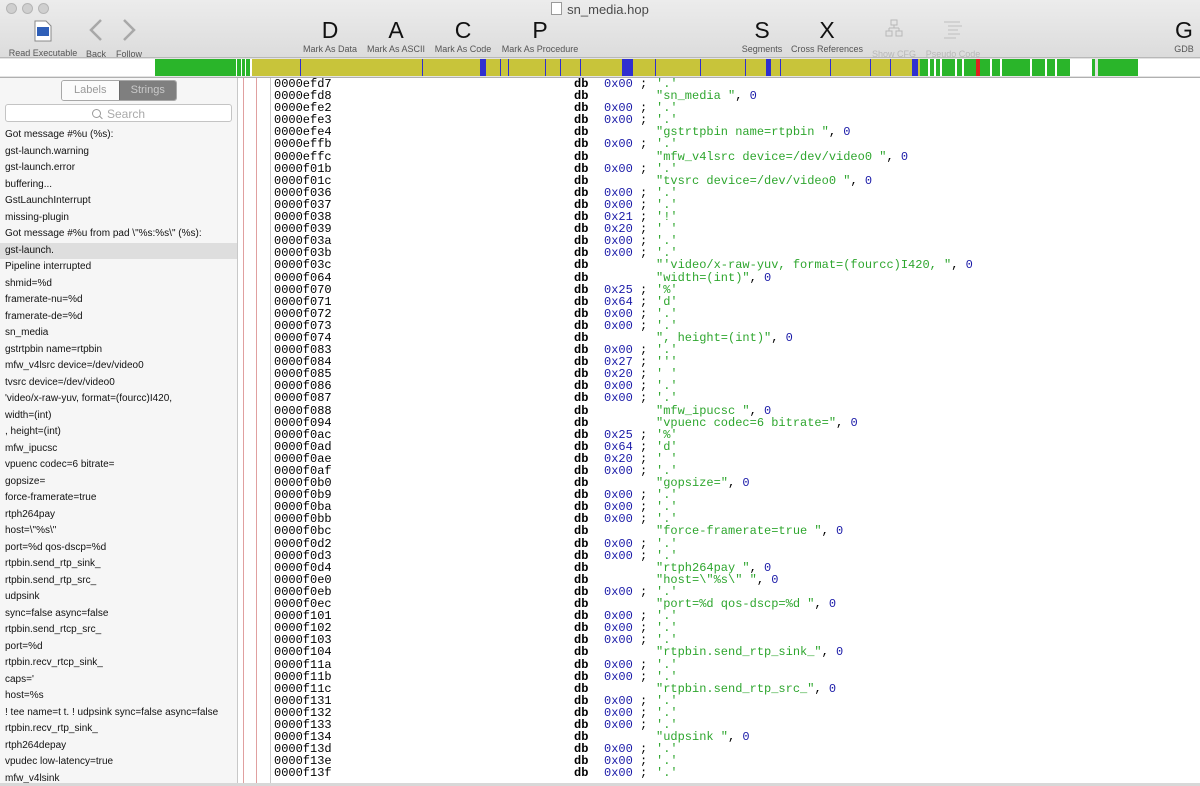 Image resolution: width=1200 pixels, height=786 pixels. What do you see at coordinates (736, 205) in the screenshot?
I see `listing-row: 0000f037 db 0x00; '.'` at bounding box center [736, 205].